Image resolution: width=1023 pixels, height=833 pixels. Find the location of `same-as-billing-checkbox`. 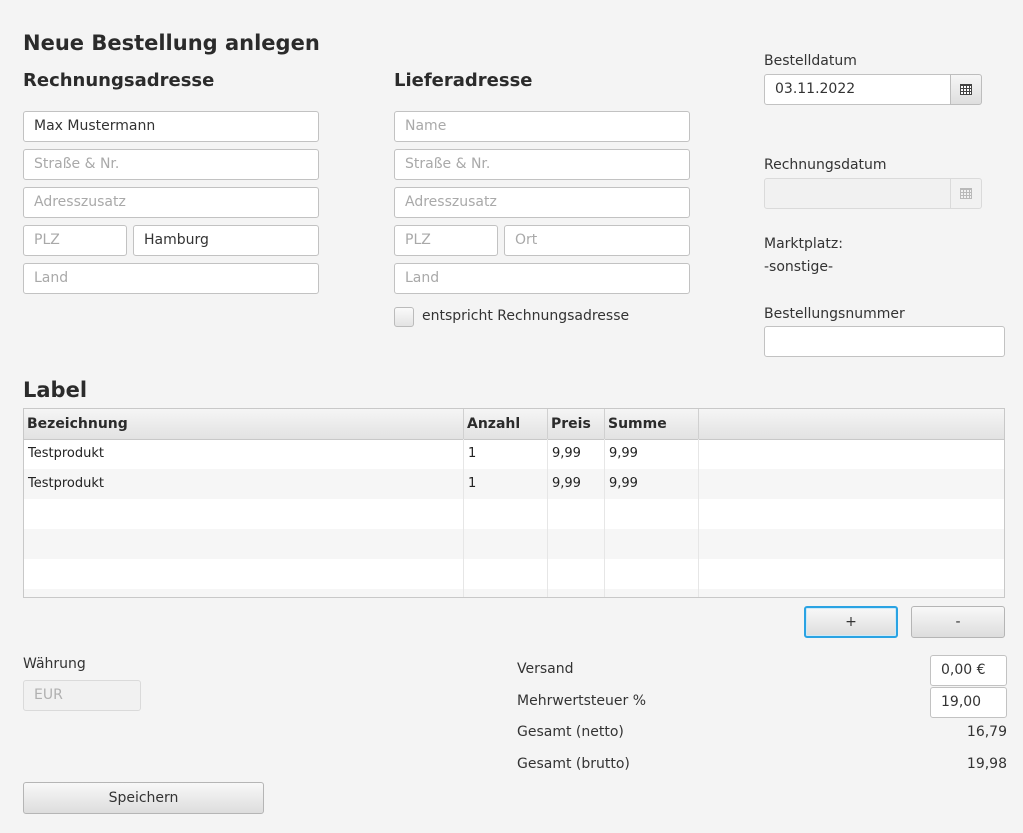

same-as-billing-checkbox is located at coordinates (404, 317).